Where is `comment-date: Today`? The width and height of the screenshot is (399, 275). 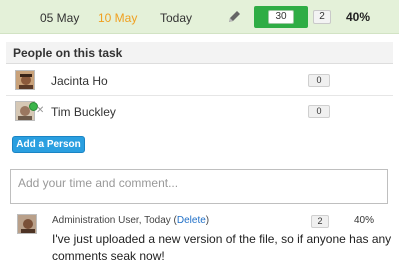 comment-date: Today is located at coordinates (157, 220).